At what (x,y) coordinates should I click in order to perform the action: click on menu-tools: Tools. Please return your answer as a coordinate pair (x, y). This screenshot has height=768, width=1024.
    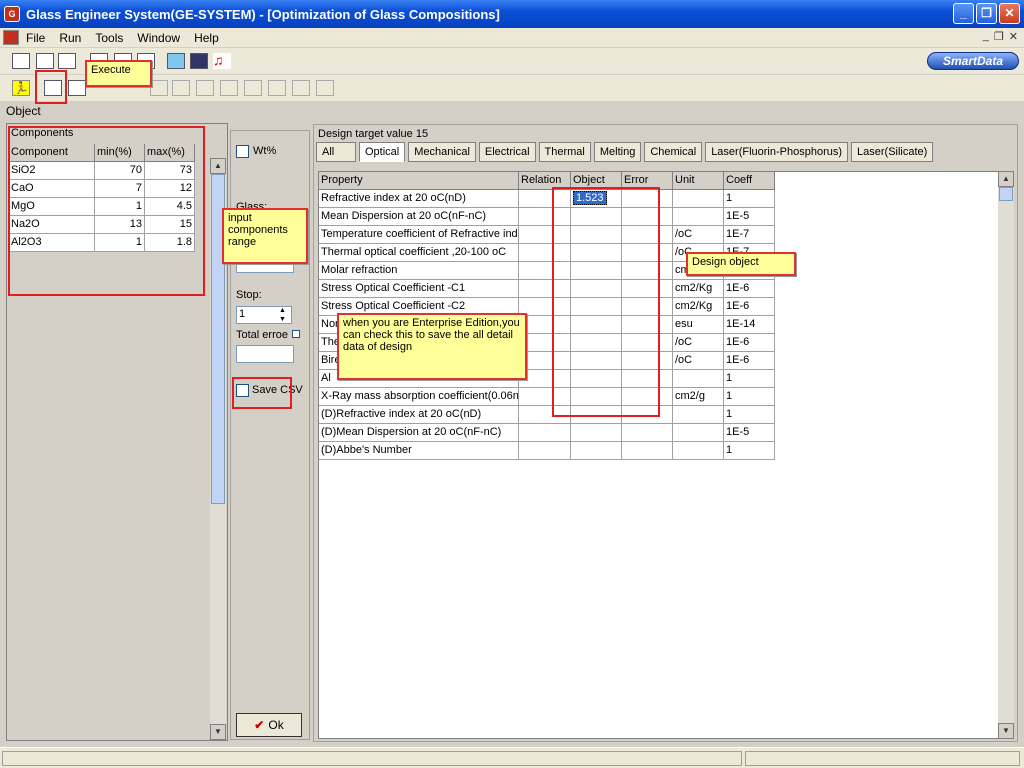
    Looking at the image, I should click on (109, 38).